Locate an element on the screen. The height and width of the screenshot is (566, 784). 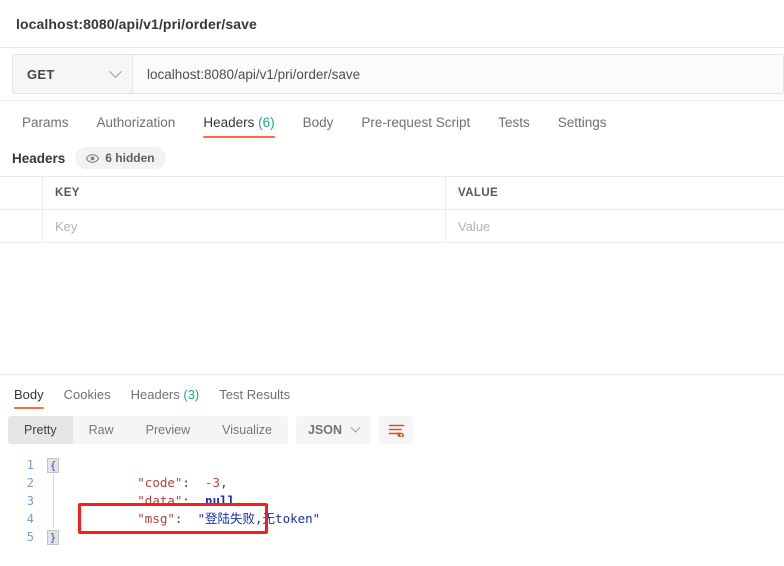
fold-marker: { is located at coordinates (53, 465).